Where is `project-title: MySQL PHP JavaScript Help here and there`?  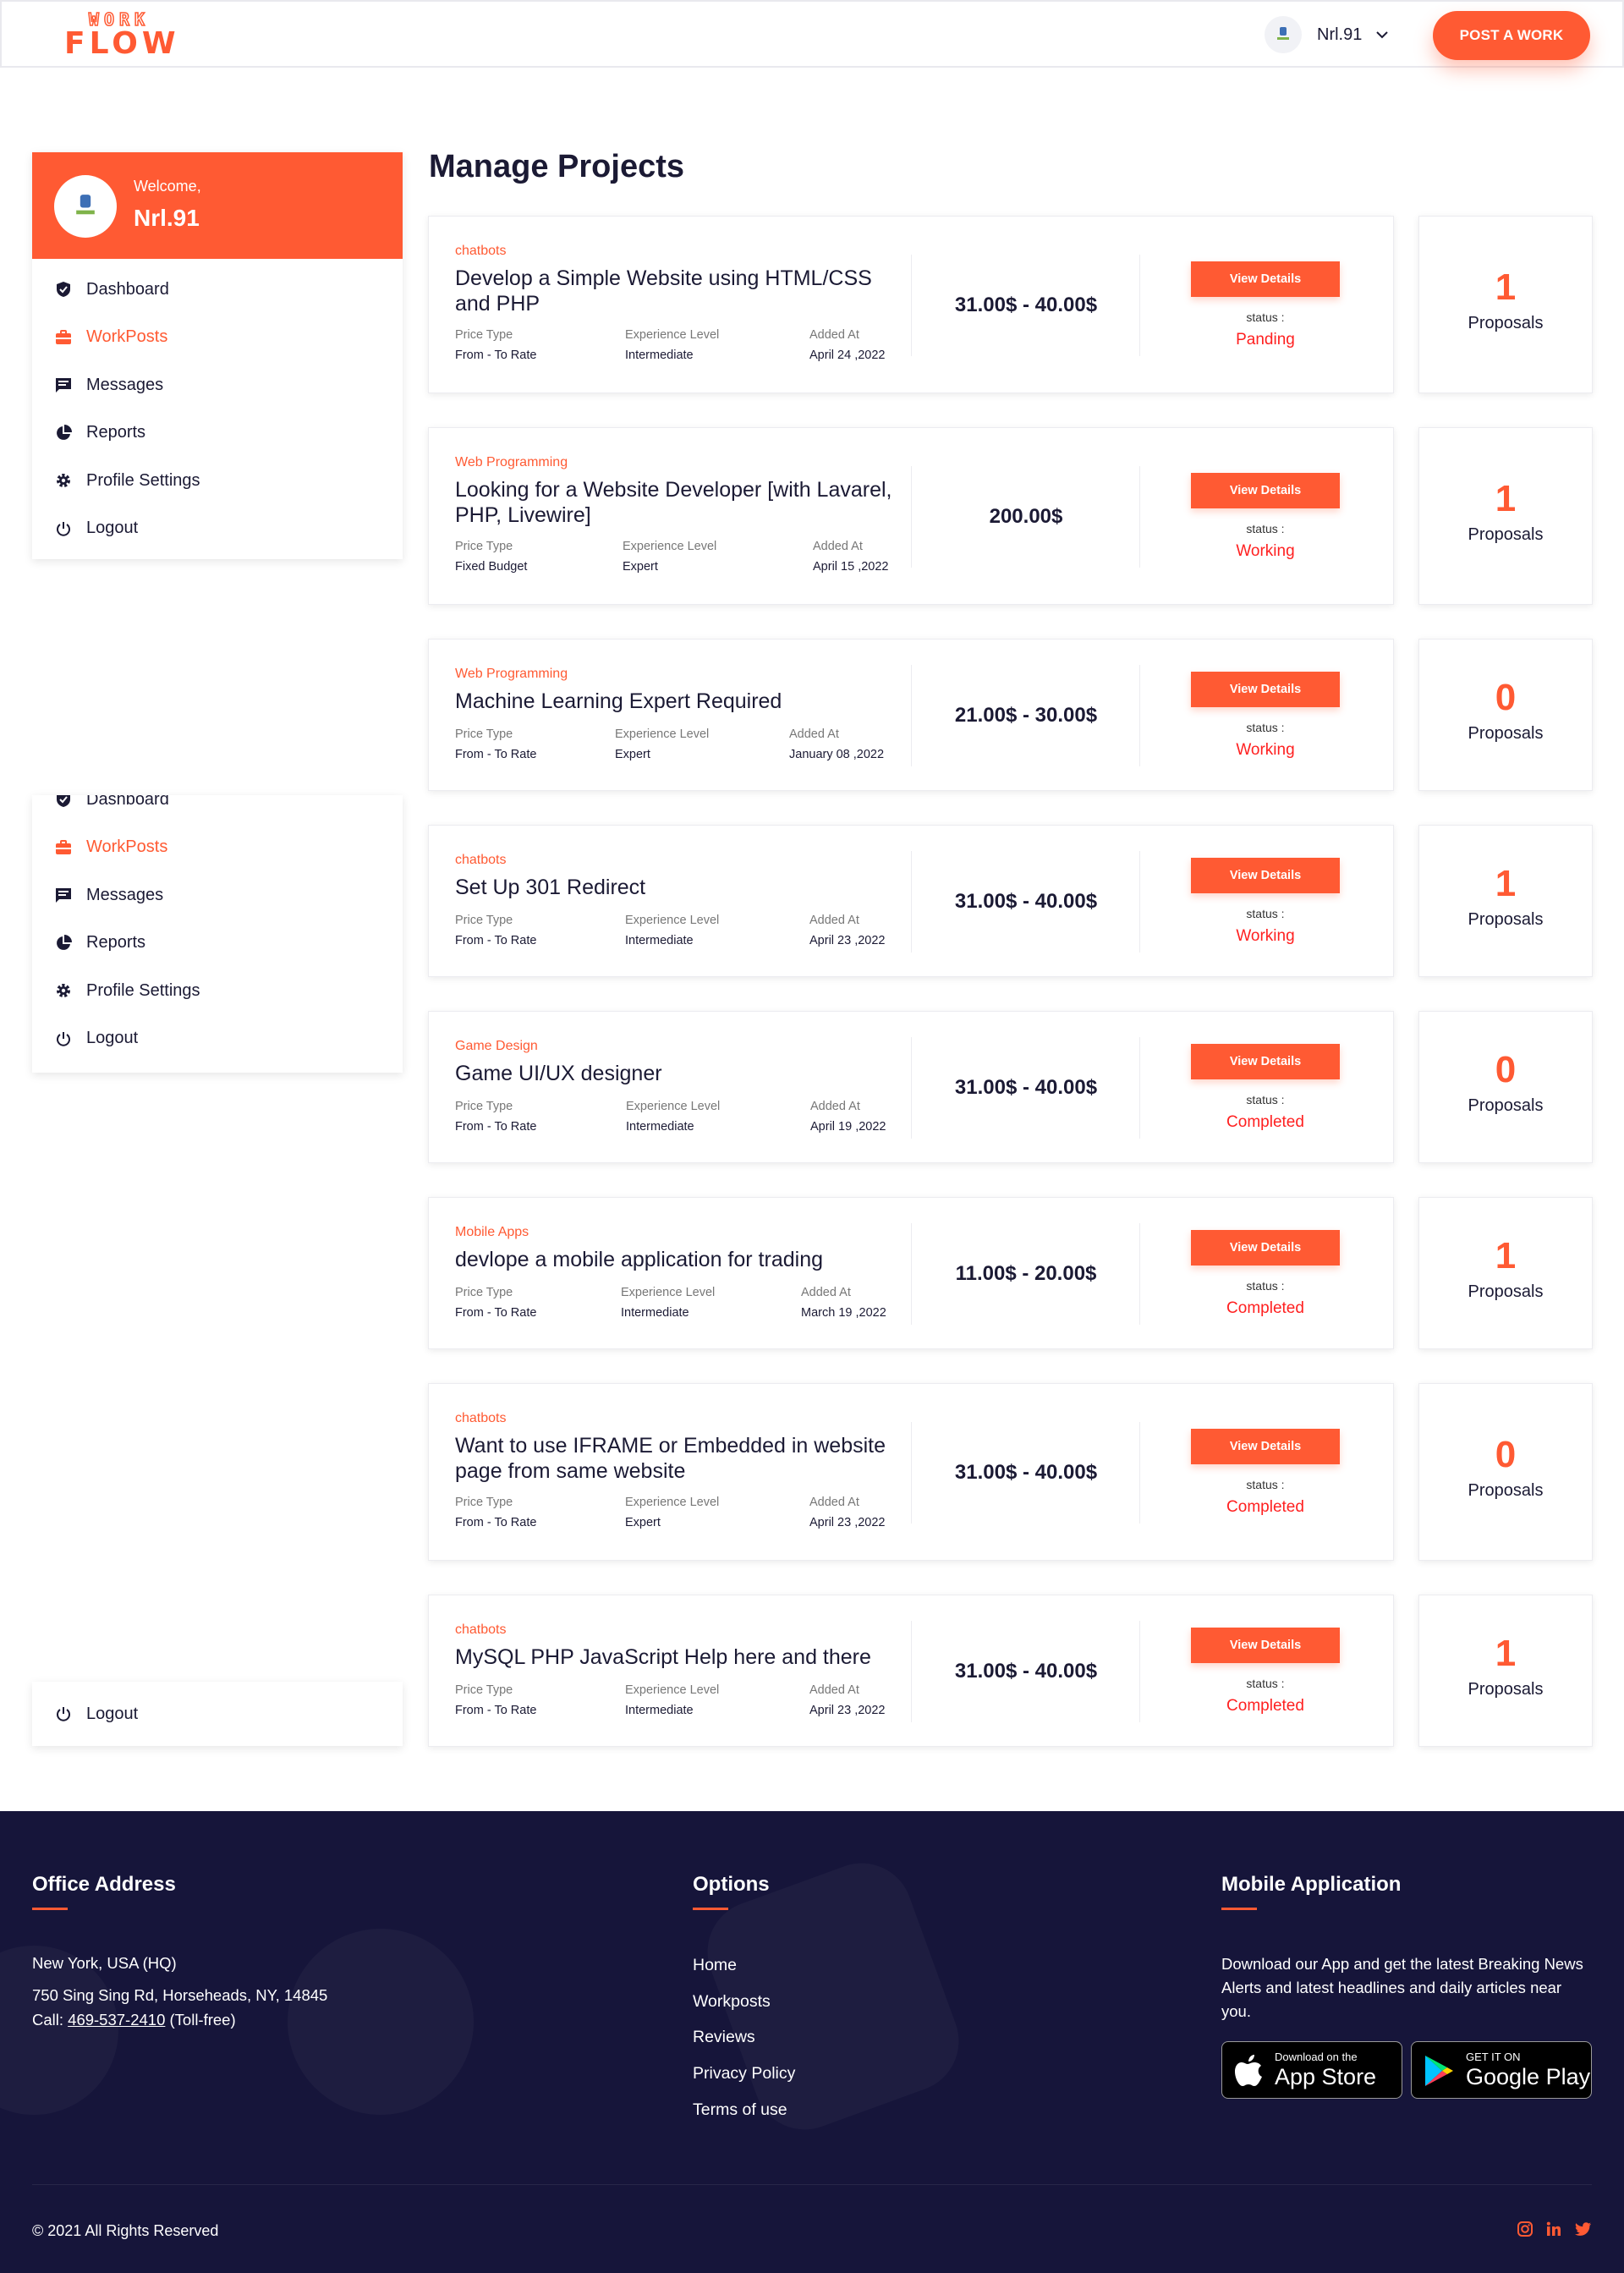
project-title: MySQL PHP JavaScript Help here and there is located at coordinates (684, 1657).